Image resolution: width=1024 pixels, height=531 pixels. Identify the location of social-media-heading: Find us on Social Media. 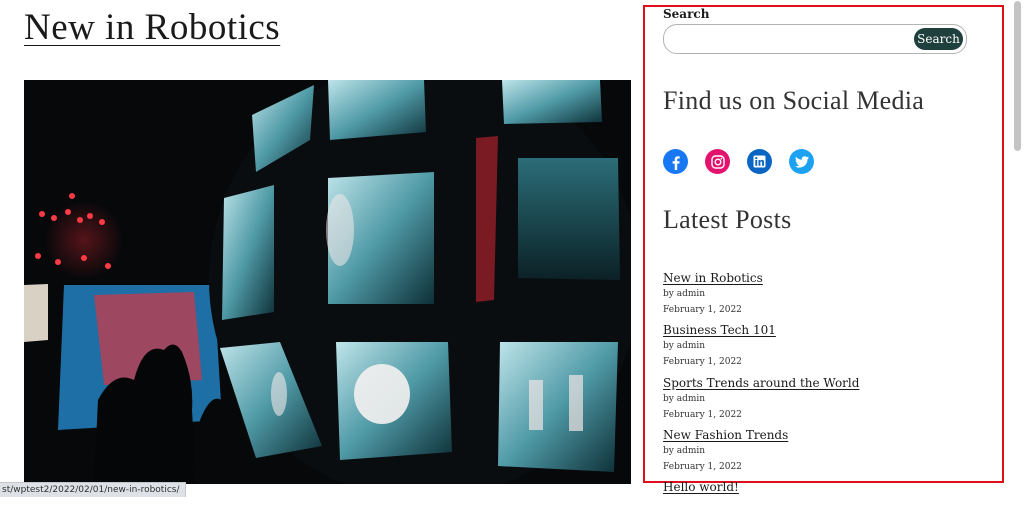
(794, 100).